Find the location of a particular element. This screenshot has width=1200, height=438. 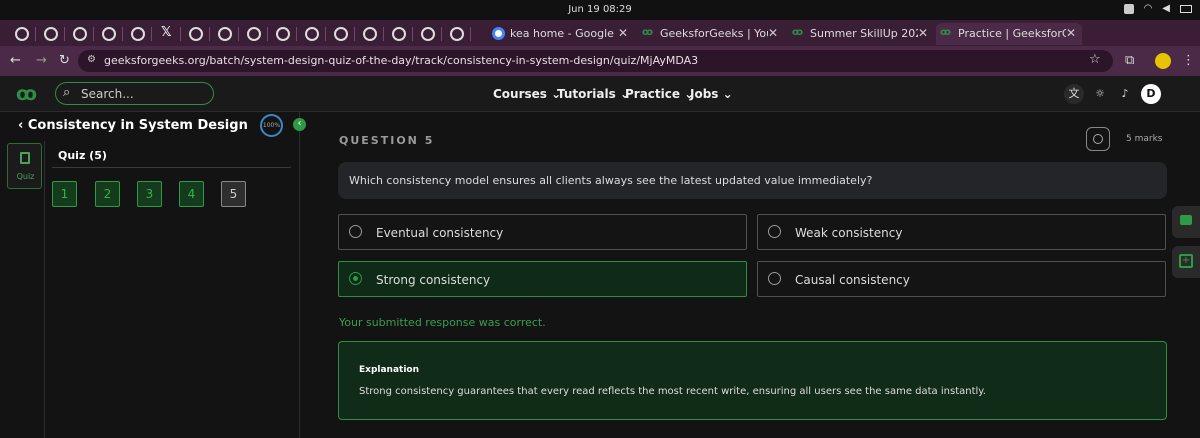

progress-ring: 100% is located at coordinates (271, 125).